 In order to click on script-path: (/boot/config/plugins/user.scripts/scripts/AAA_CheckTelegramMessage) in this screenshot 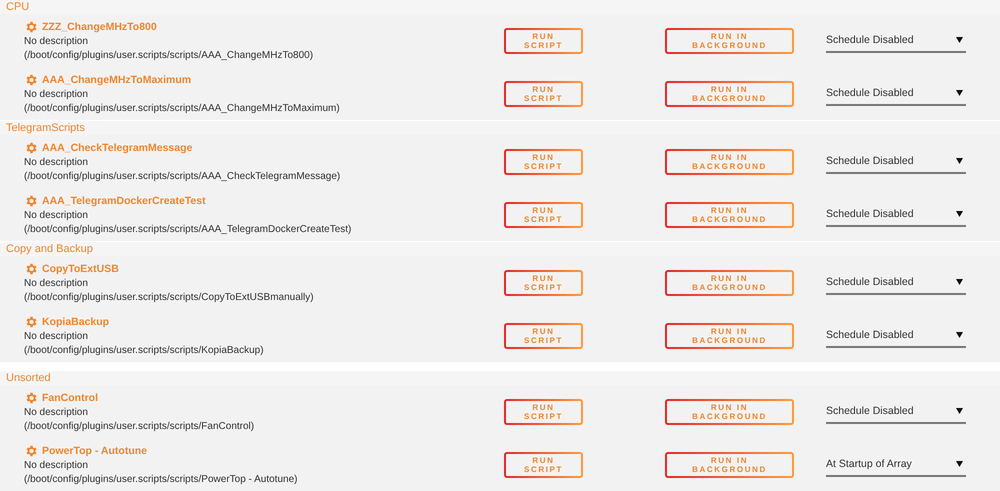, I will do `click(183, 177)`.